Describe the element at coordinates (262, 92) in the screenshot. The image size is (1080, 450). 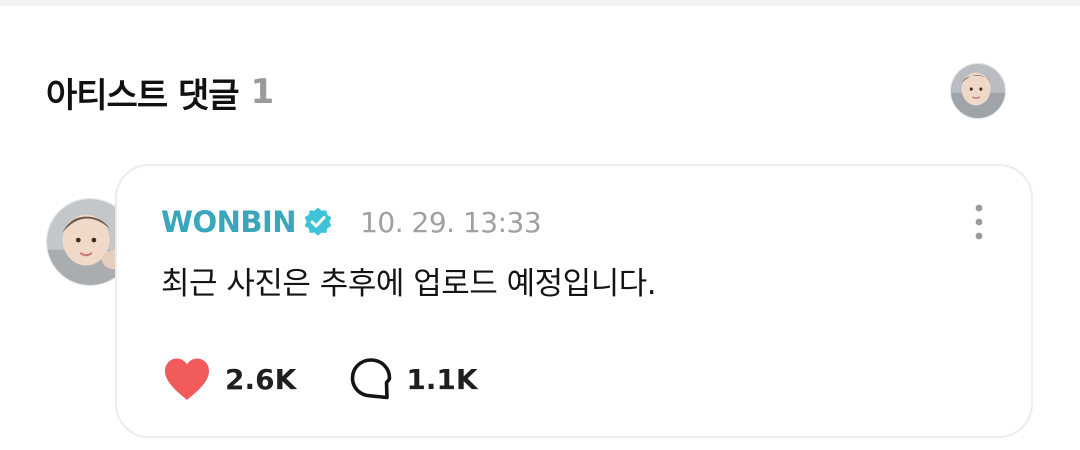
I see `comment-count: 1` at that location.